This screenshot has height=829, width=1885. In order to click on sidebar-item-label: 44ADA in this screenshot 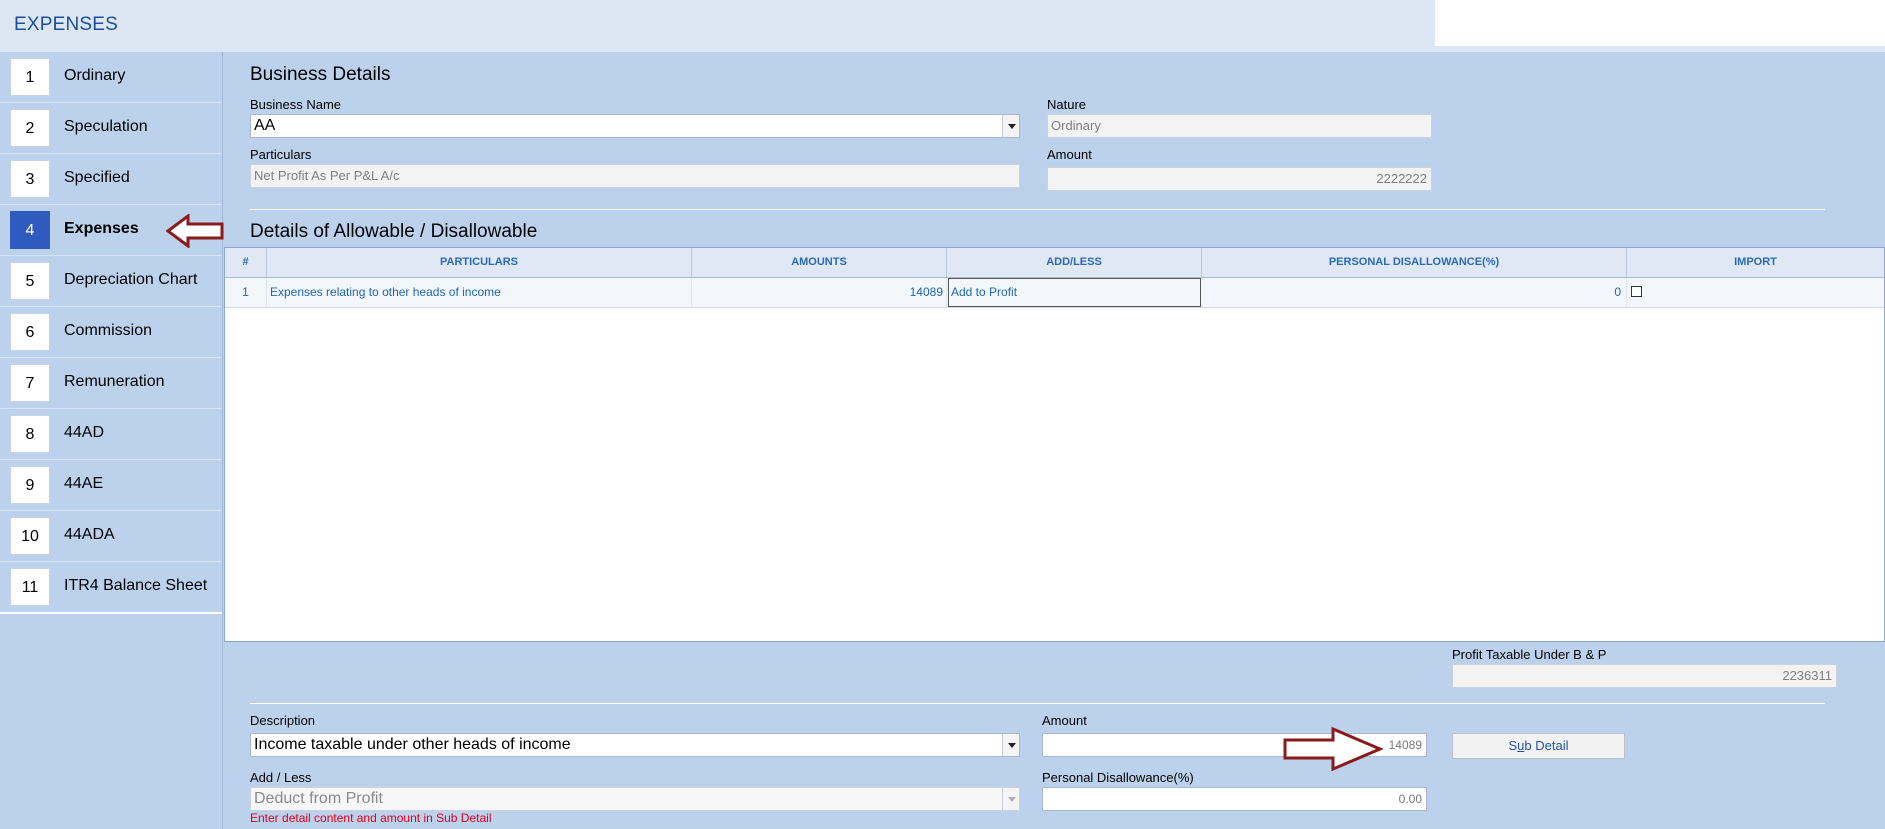, I will do `click(89, 534)`.